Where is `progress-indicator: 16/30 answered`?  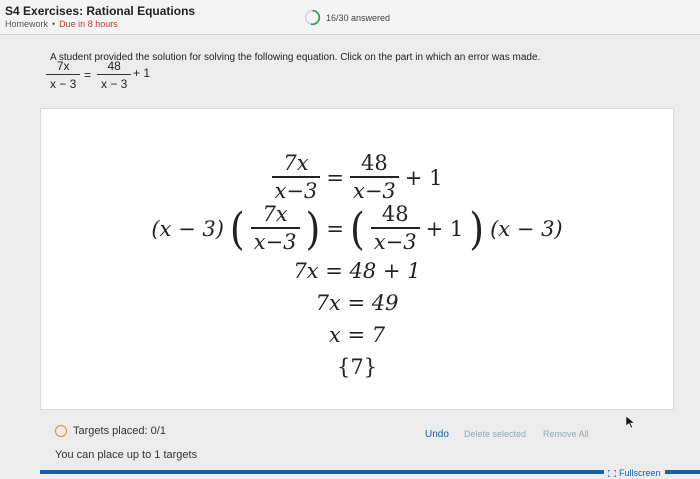 progress-indicator: 16/30 answered is located at coordinates (347, 17).